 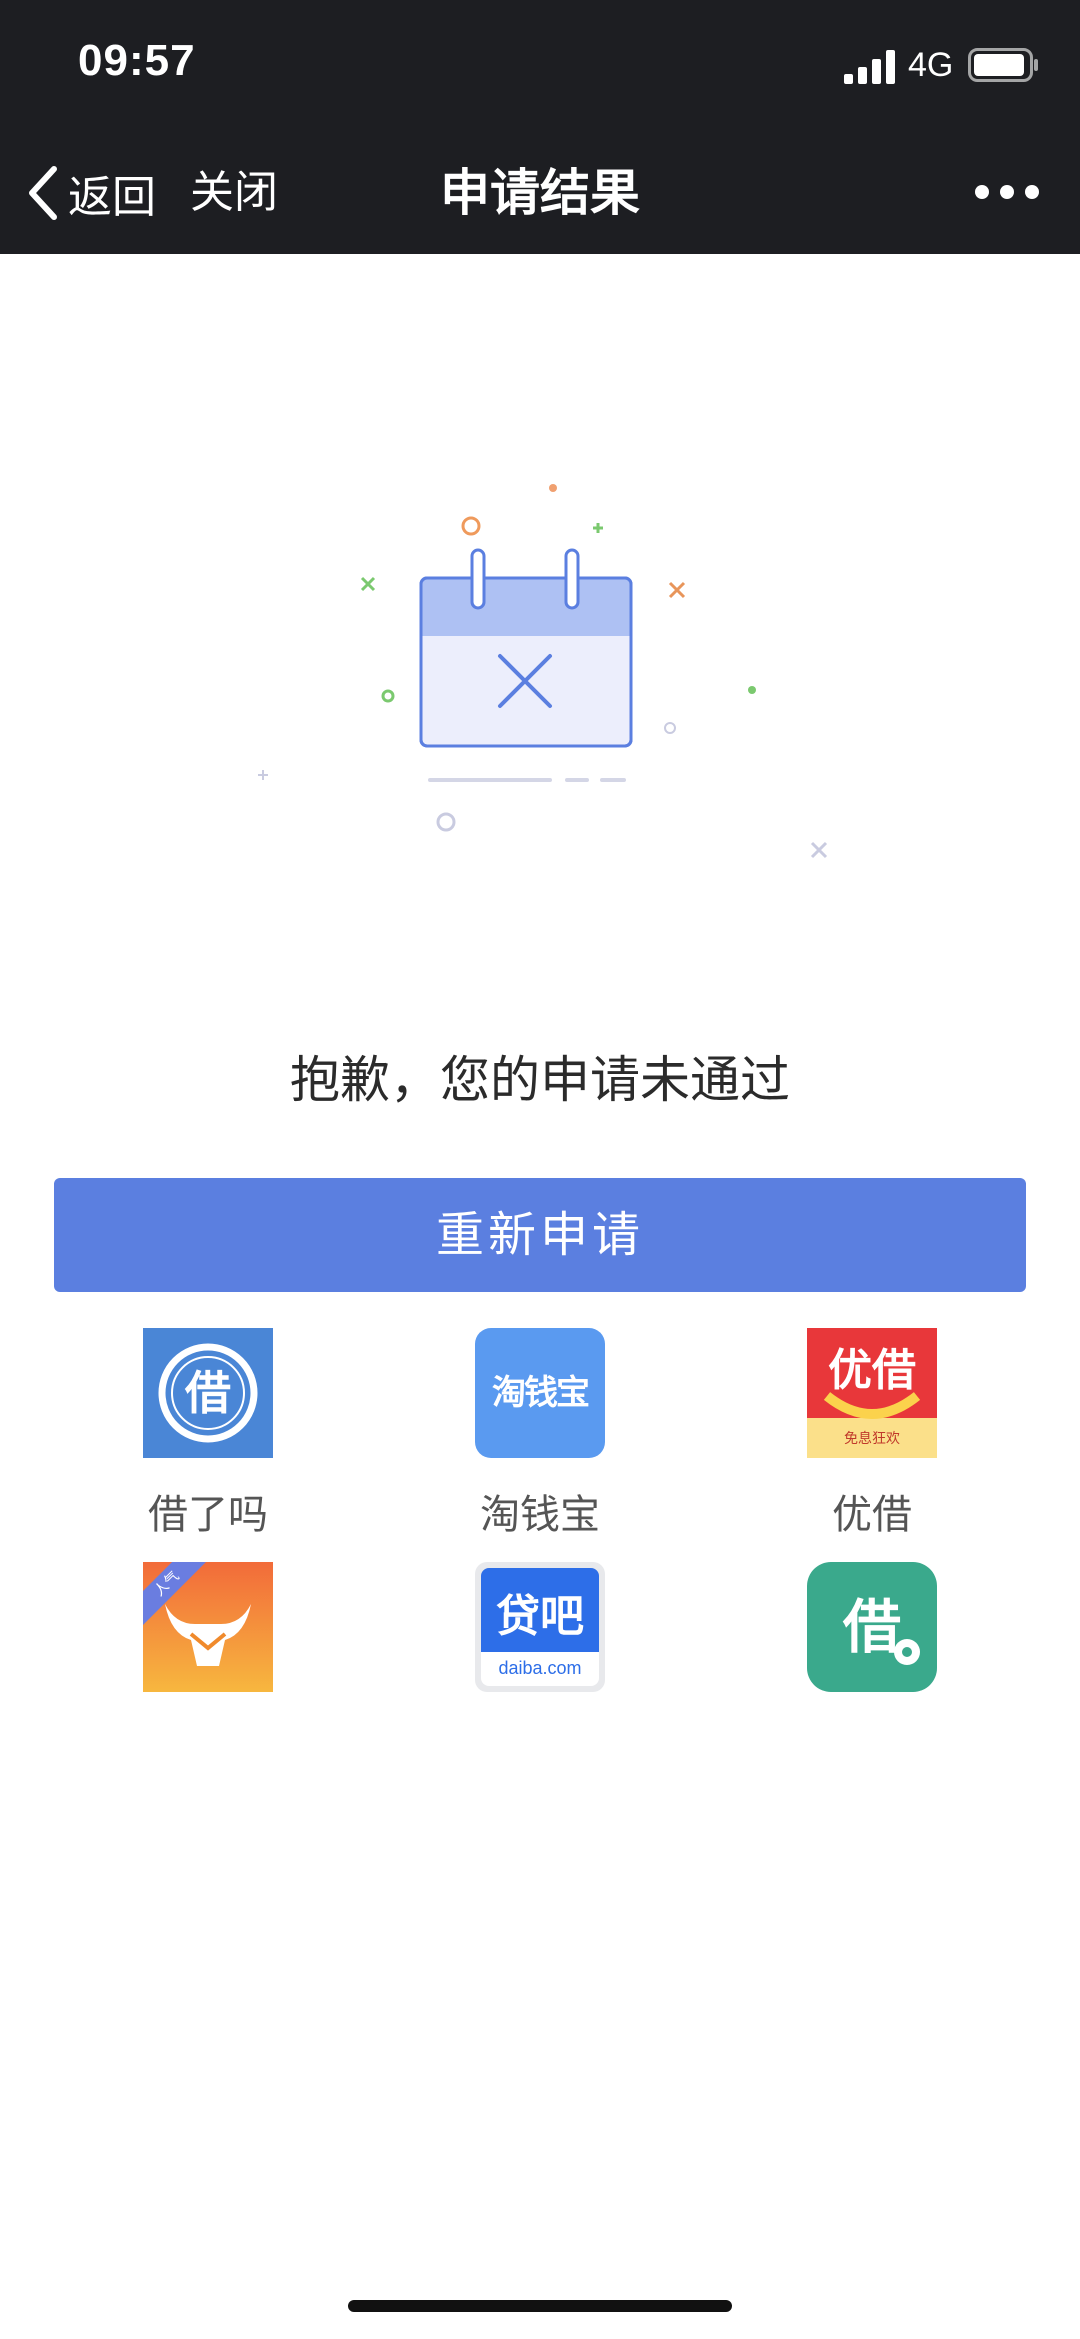 I want to click on rejected-calendar-illustration, so click(x=543, y=671).